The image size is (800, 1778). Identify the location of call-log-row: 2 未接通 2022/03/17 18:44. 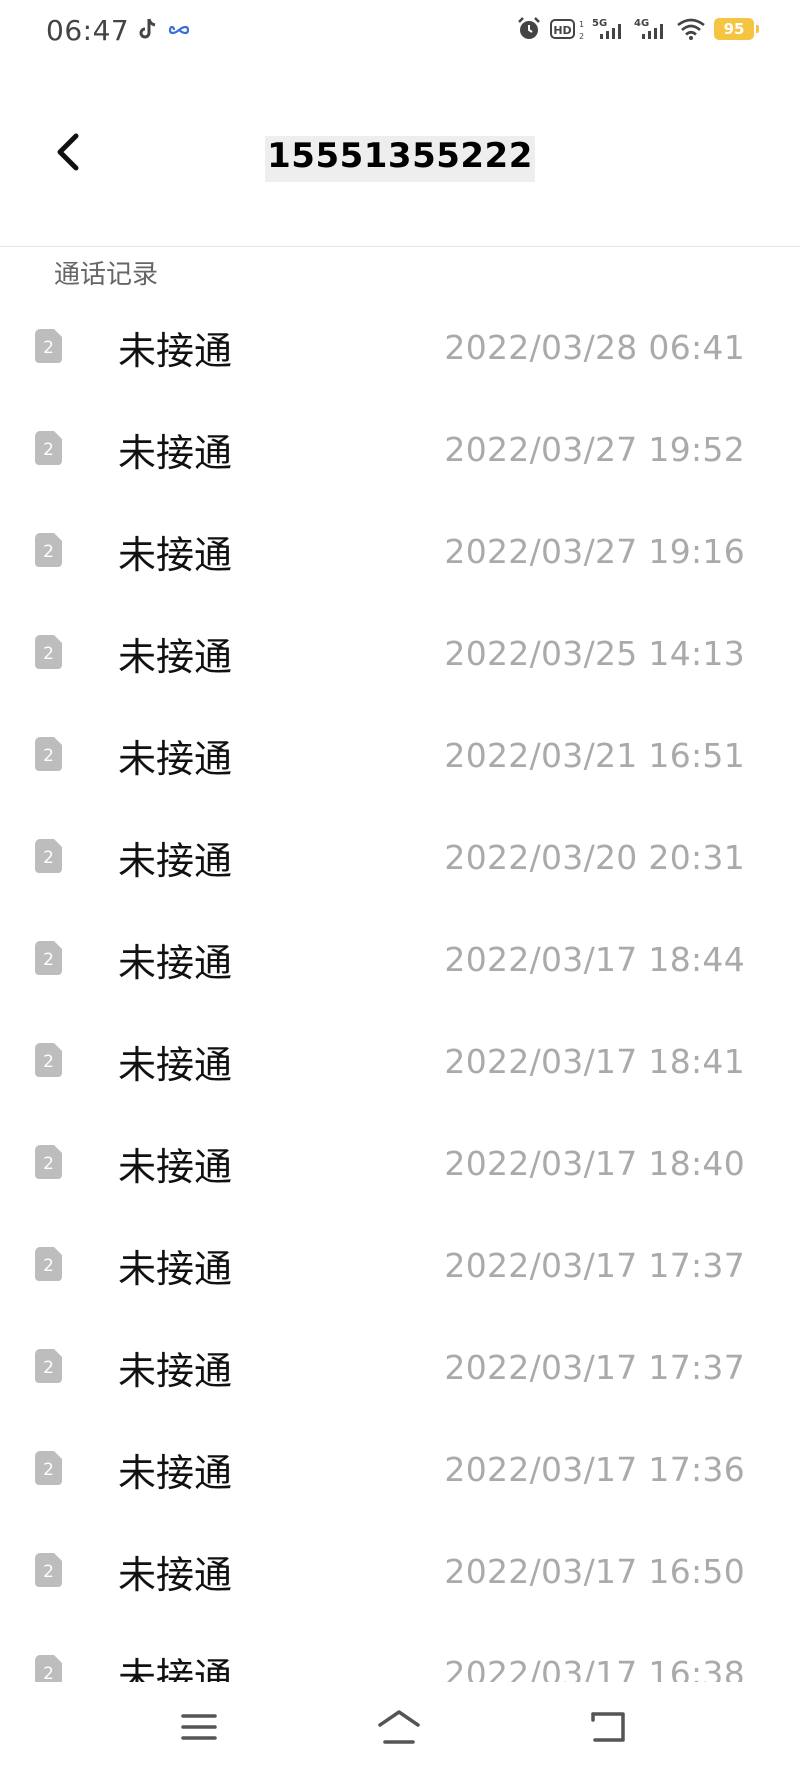
(400, 959).